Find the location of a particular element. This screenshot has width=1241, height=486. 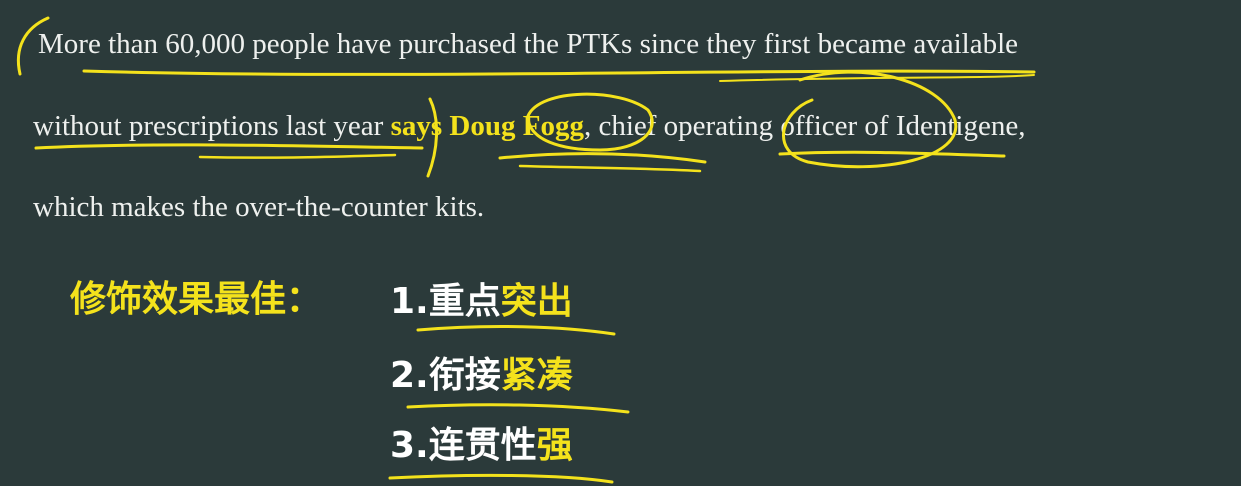

underline-line-2-left is located at coordinates (229, 146).